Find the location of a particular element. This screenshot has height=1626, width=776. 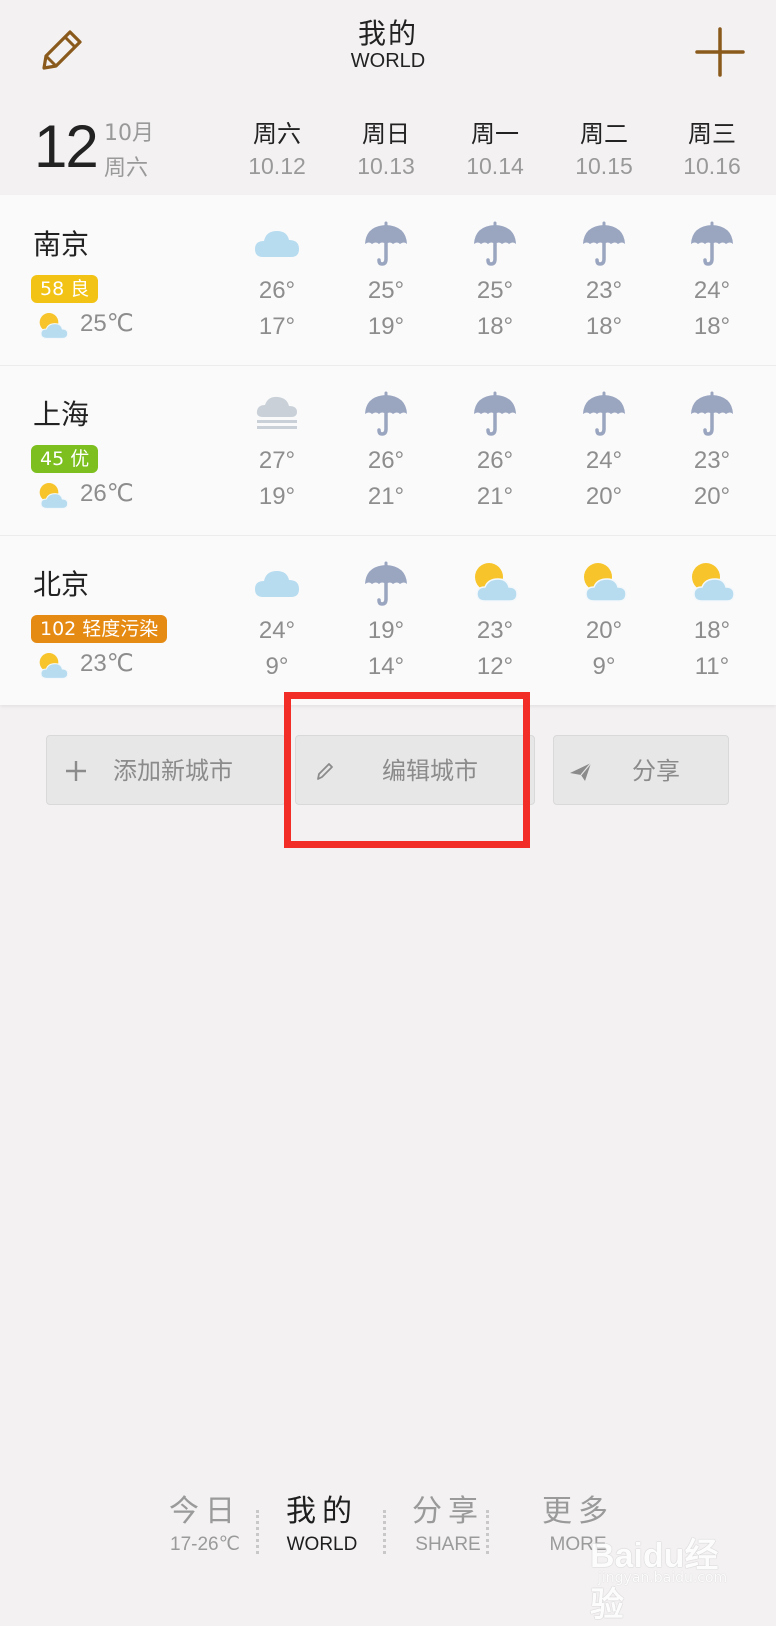

today-day: 12 is located at coordinates (66, 146).